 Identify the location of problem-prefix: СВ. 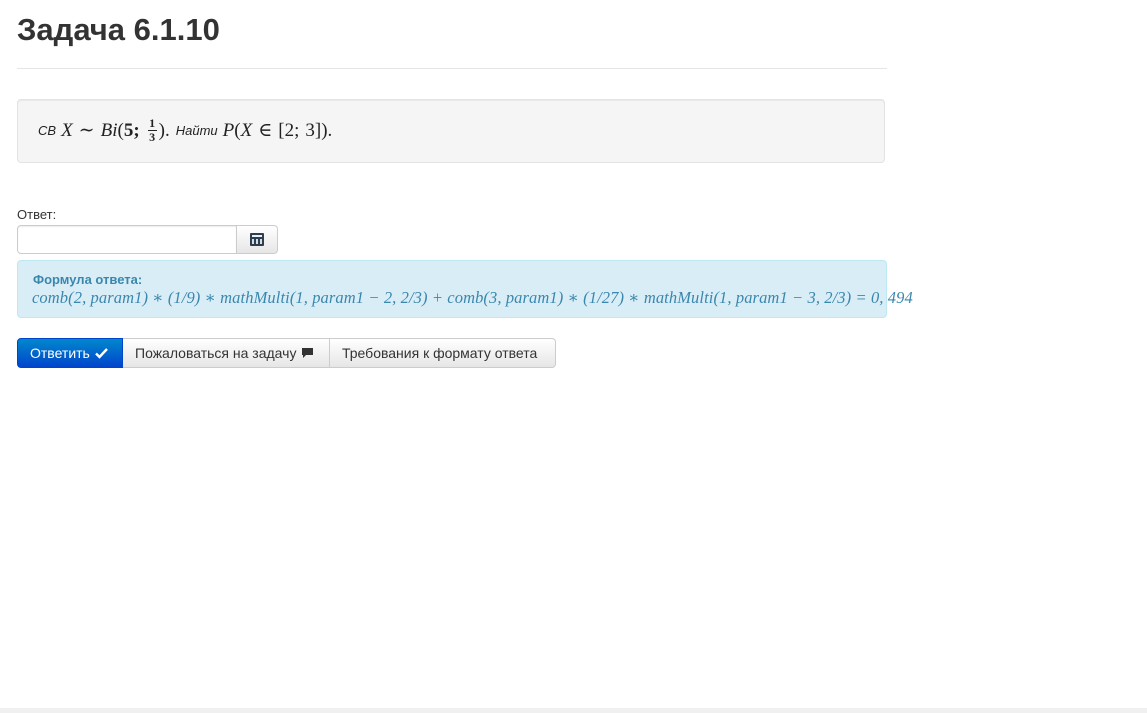
(47, 130).